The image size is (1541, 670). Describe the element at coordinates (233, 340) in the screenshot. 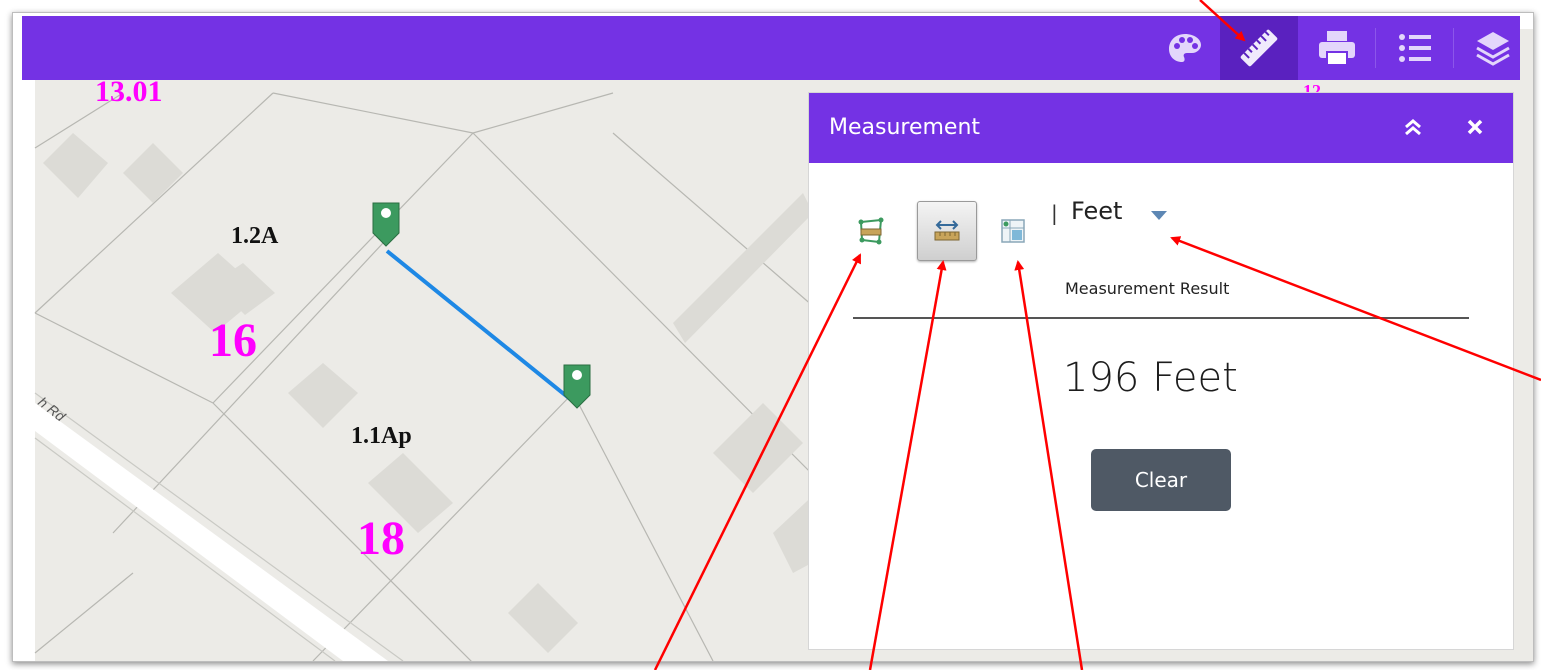

I see `parcel-number-16: 16` at that location.